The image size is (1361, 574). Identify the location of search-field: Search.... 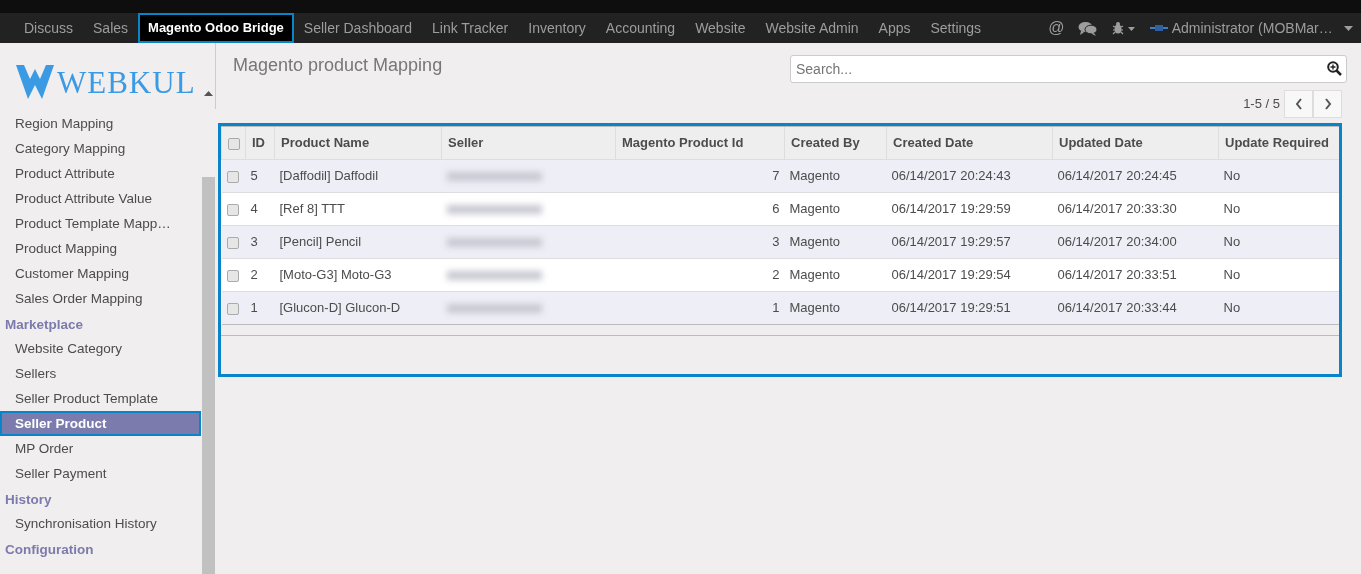
(1068, 69).